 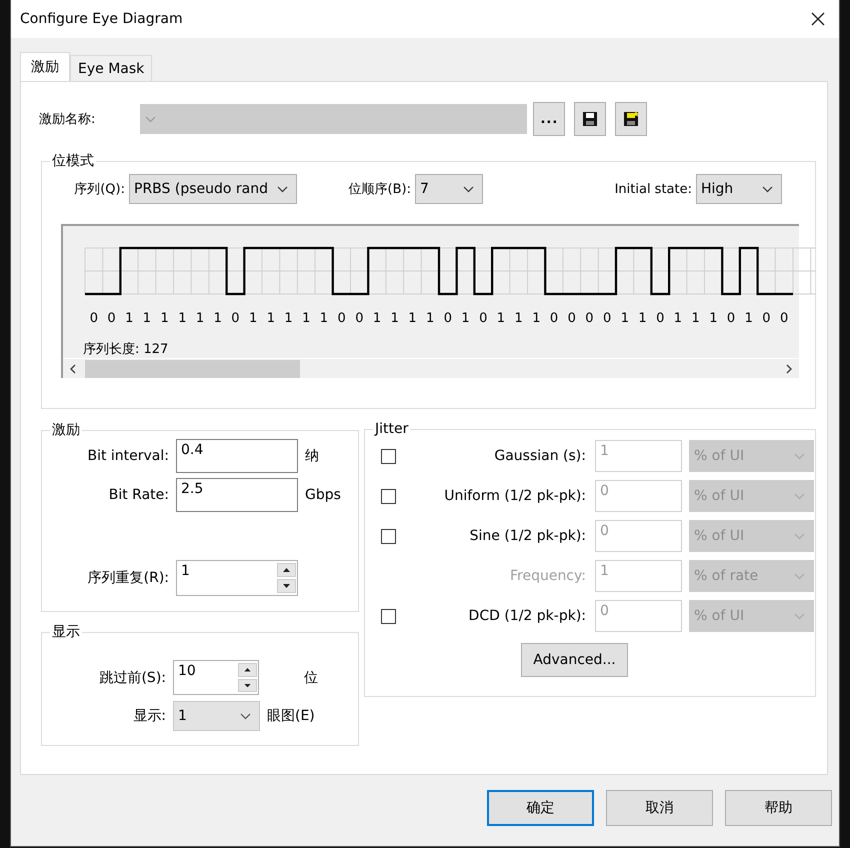 I want to click on group-title: 显示, so click(x=66, y=632).